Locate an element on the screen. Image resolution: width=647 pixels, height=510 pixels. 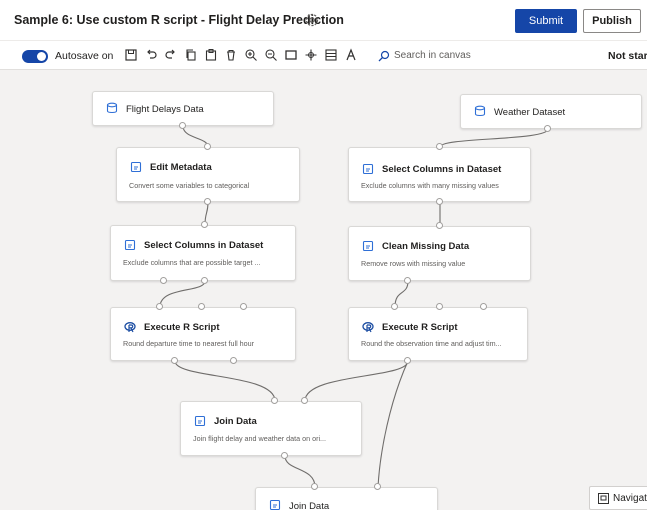
canvas-toolbar: Autosave on Search in canvas Not starte is located at coordinates (323, 55).